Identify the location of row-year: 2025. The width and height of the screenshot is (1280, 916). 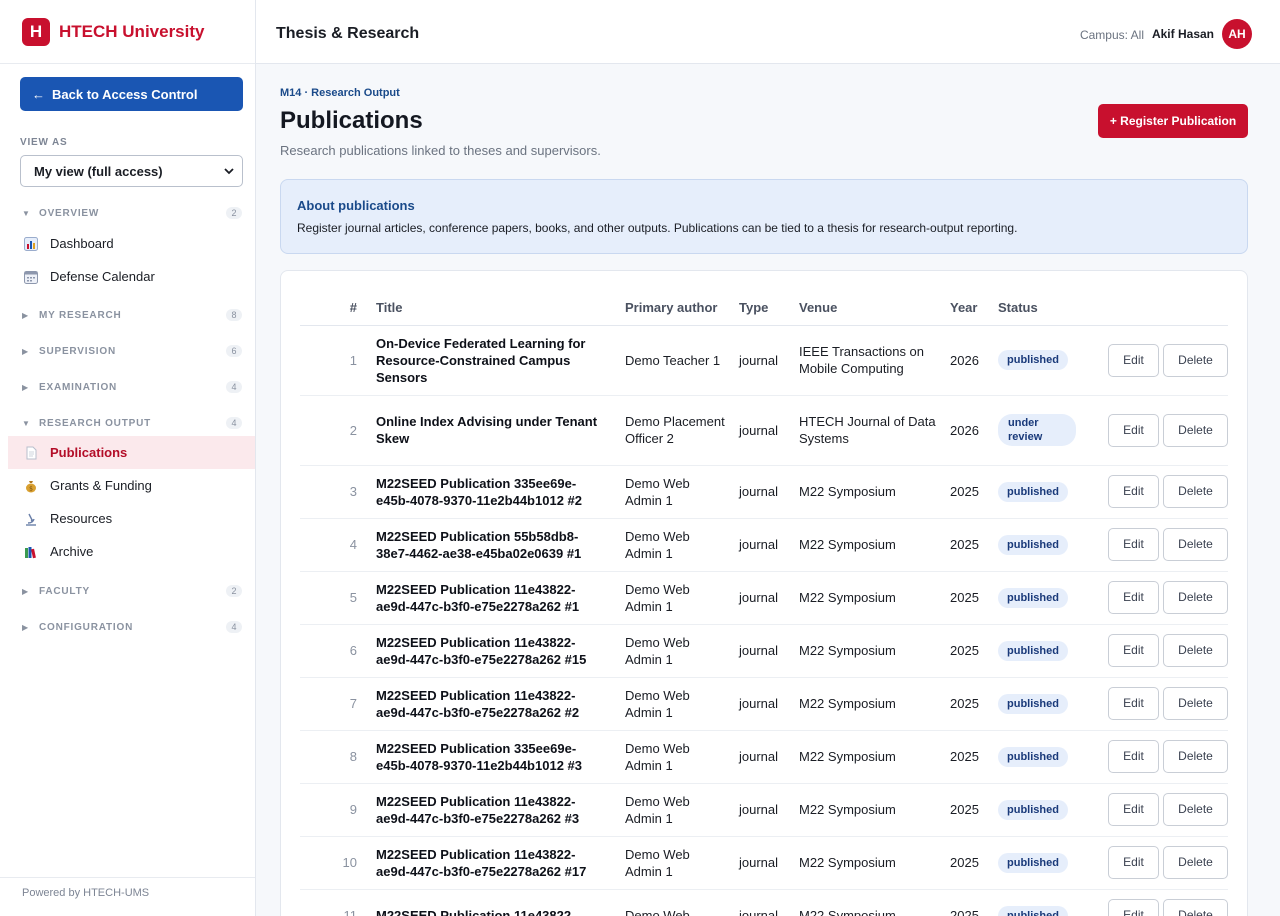
(974, 704).